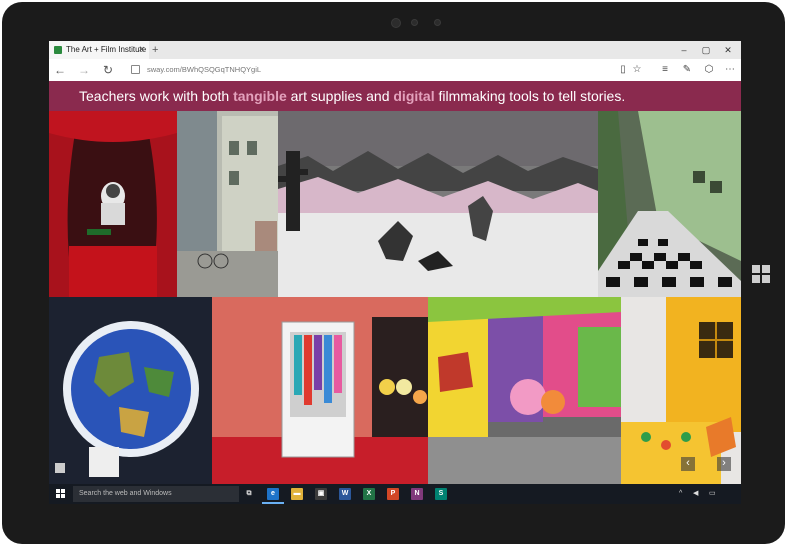 The image size is (791, 548). I want to click on back-button: ←, so click(60, 70).